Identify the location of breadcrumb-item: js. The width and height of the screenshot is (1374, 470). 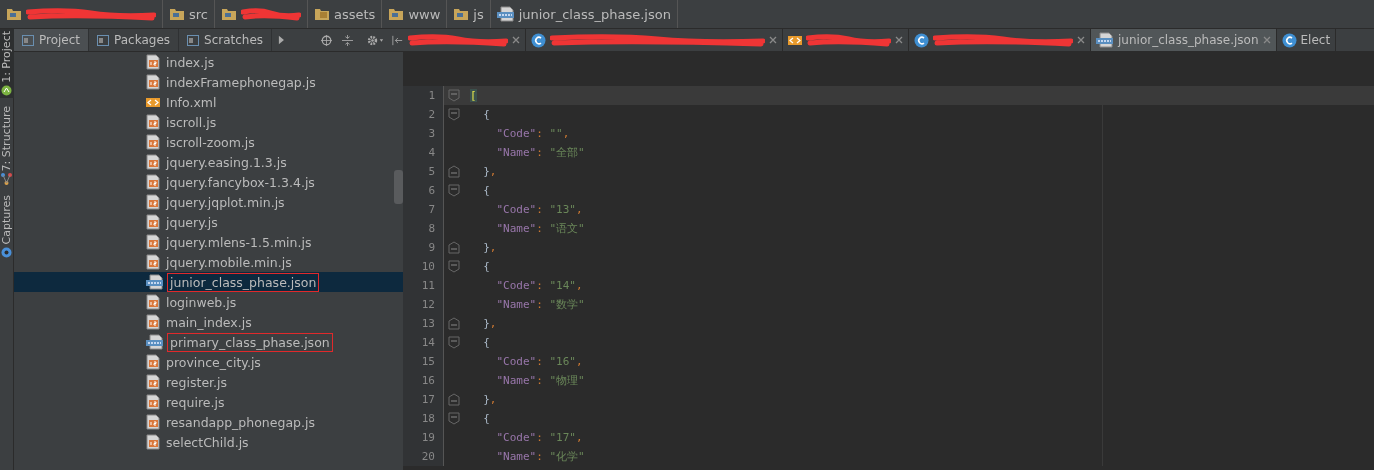
(478, 14).